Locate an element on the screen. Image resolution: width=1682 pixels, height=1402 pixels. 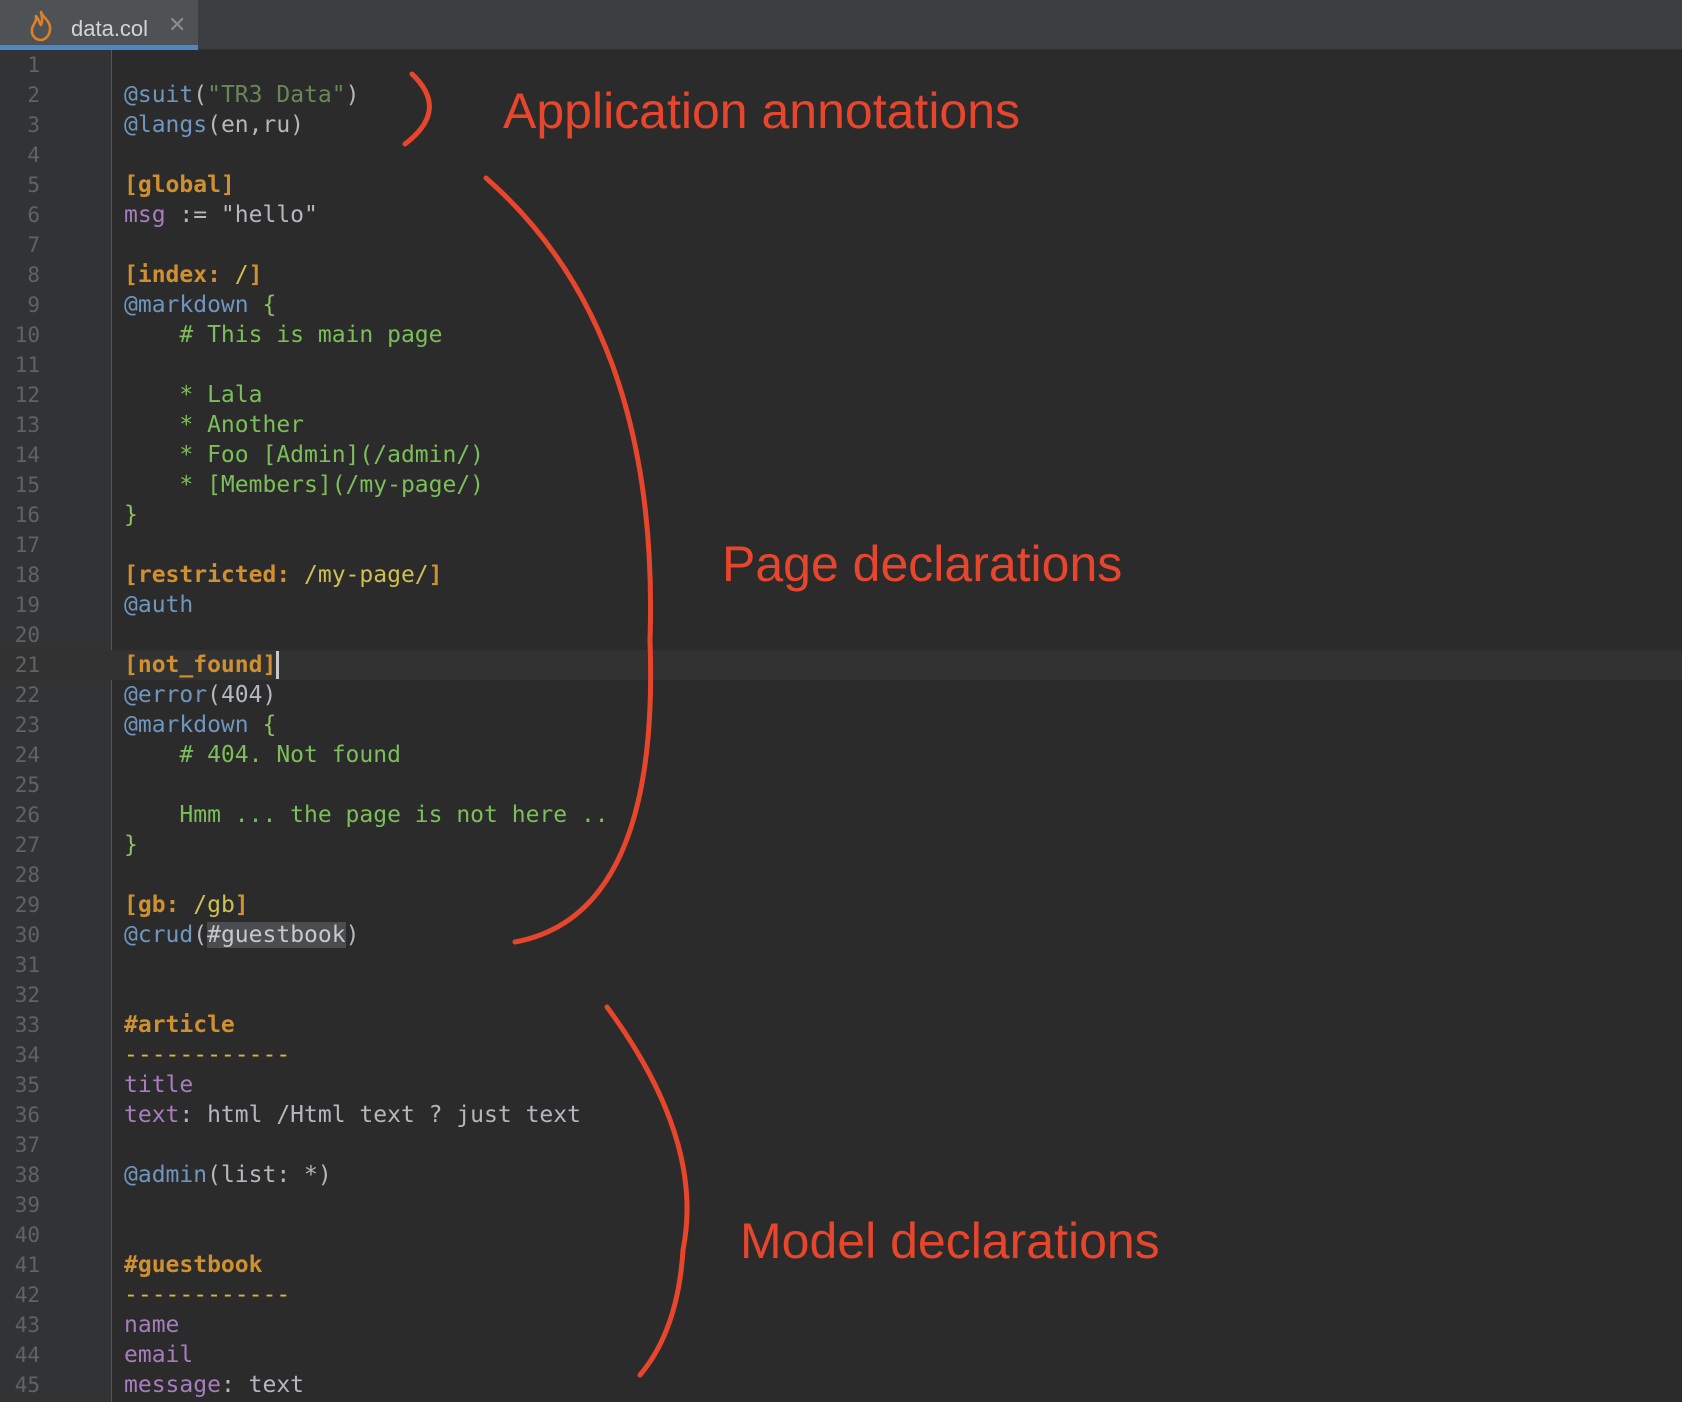
code-line: 11 is located at coordinates (841, 365).